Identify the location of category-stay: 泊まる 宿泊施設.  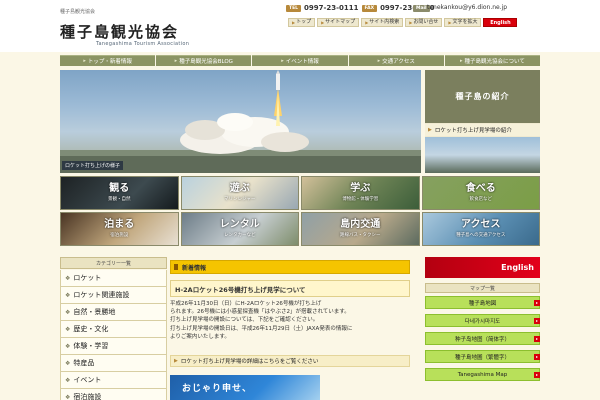
(119, 229).